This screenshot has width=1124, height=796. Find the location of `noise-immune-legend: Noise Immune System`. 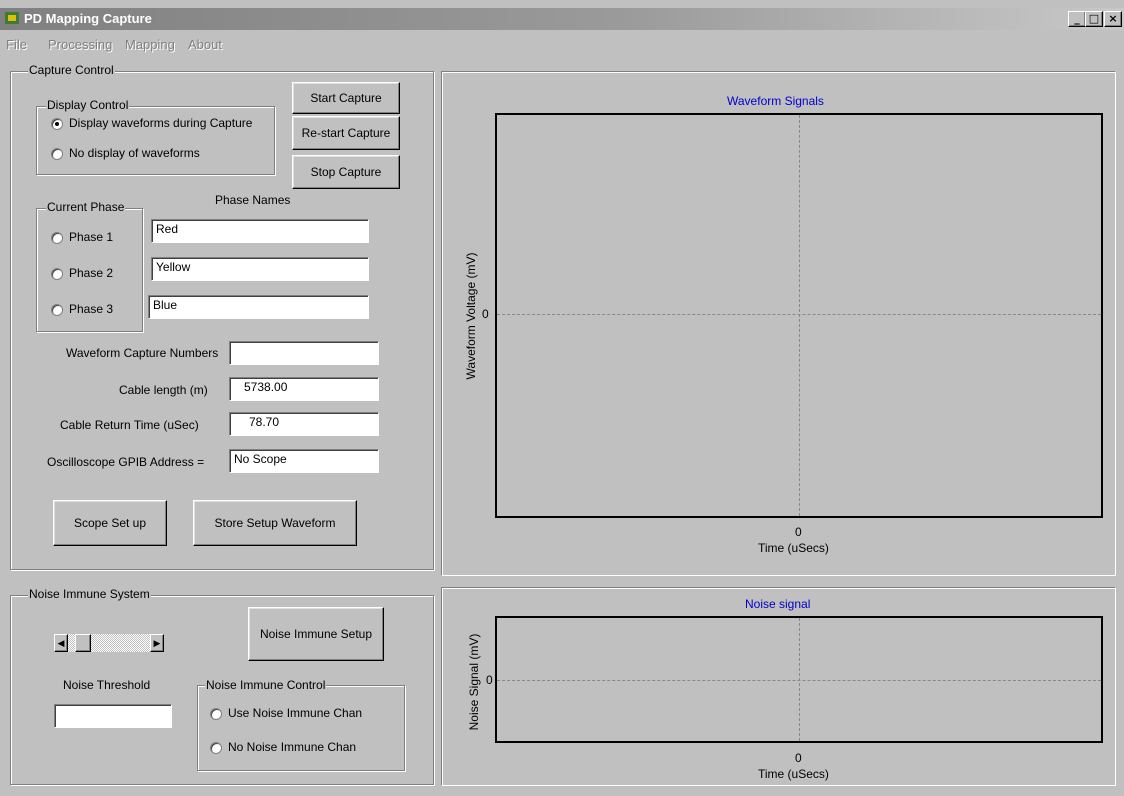

noise-immune-legend: Noise Immune System is located at coordinates (89, 594).